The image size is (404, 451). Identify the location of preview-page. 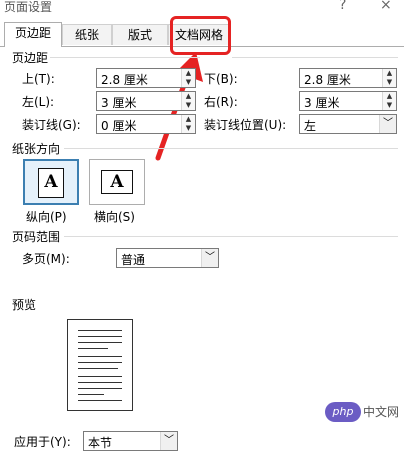
(100, 365).